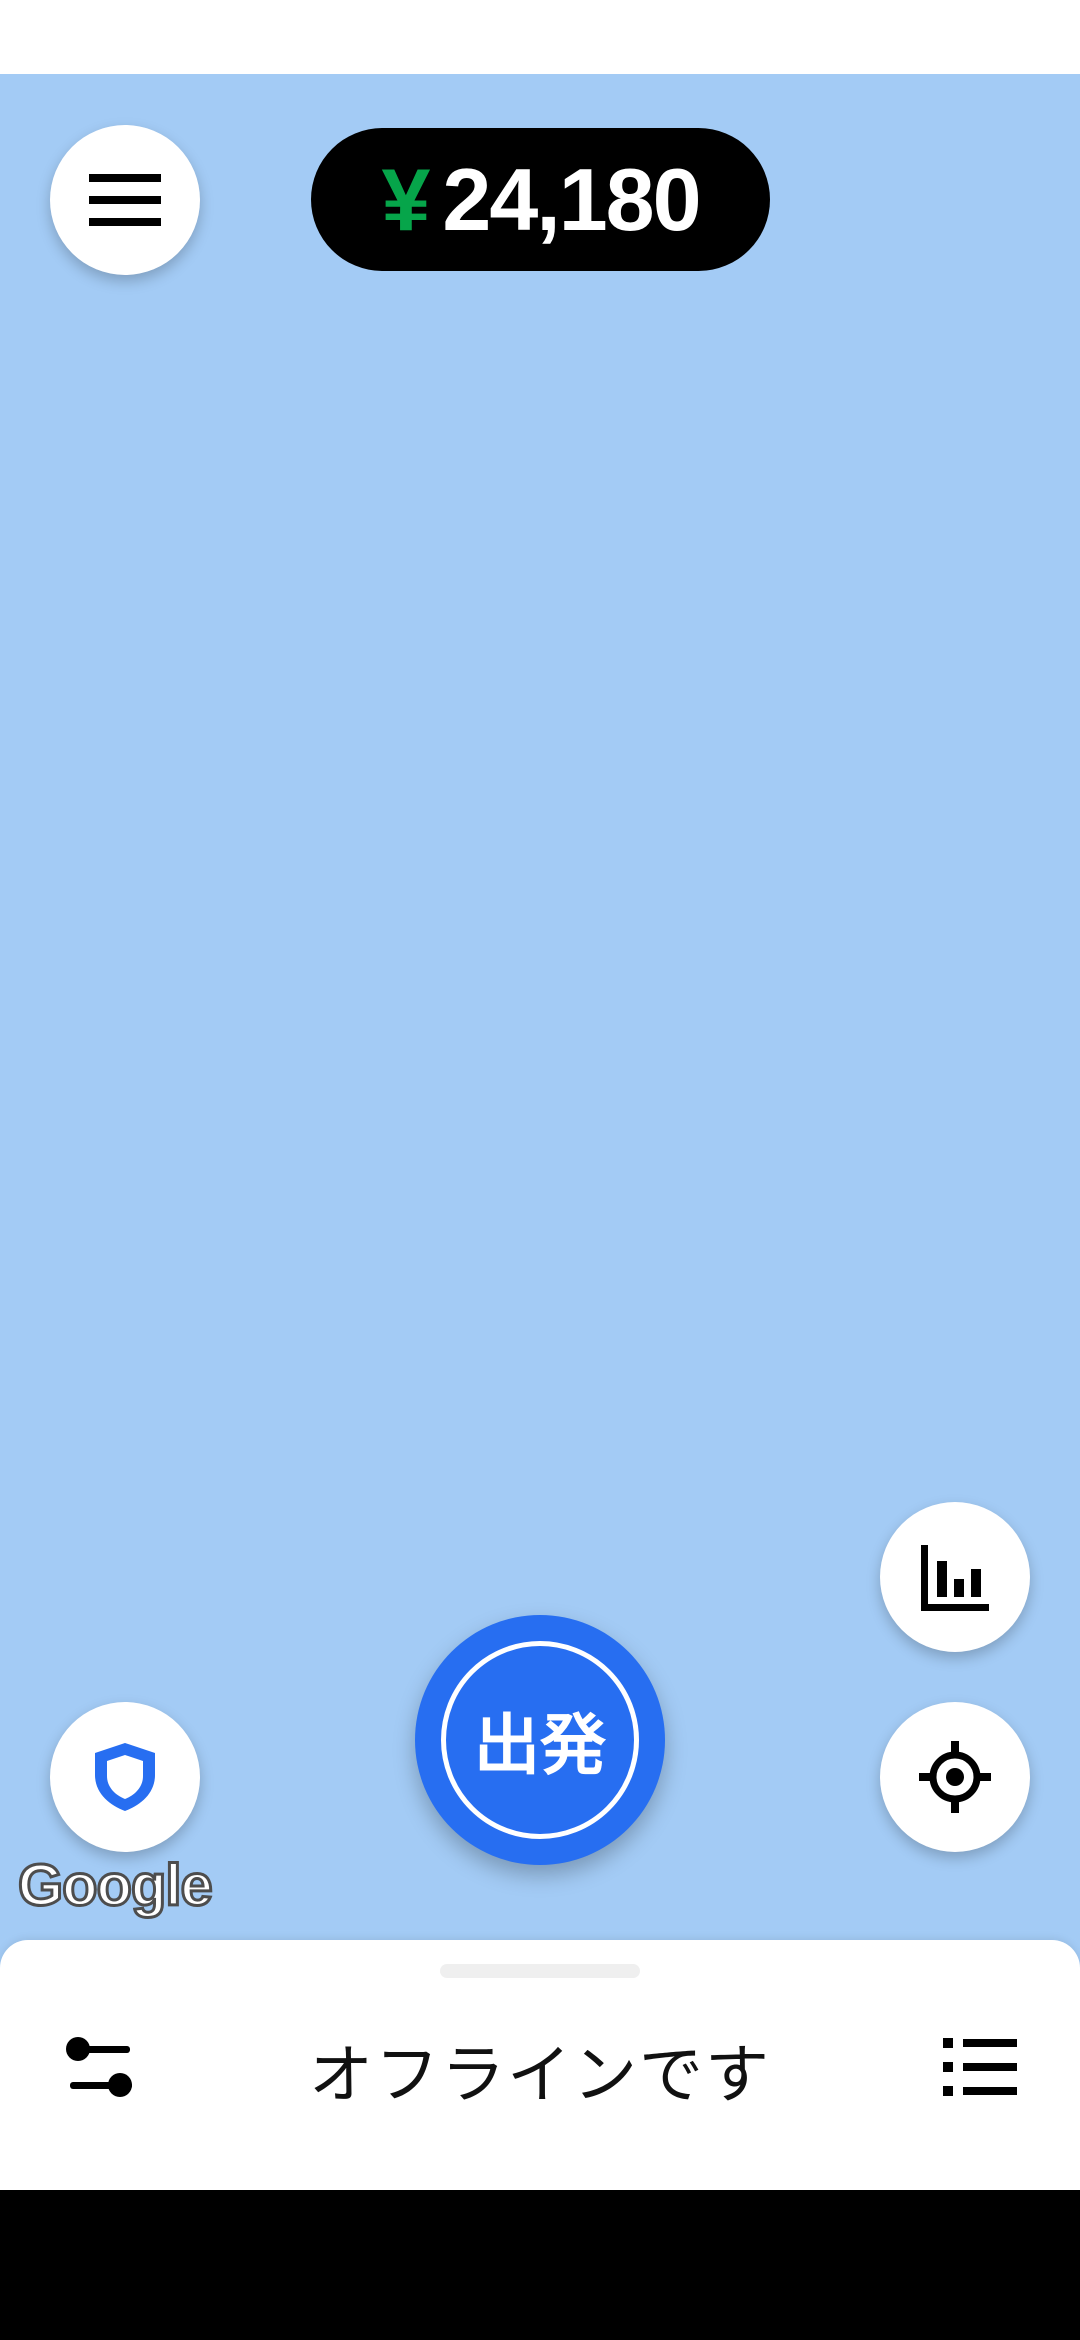  I want to click on preferences-button, so click(100, 2067).